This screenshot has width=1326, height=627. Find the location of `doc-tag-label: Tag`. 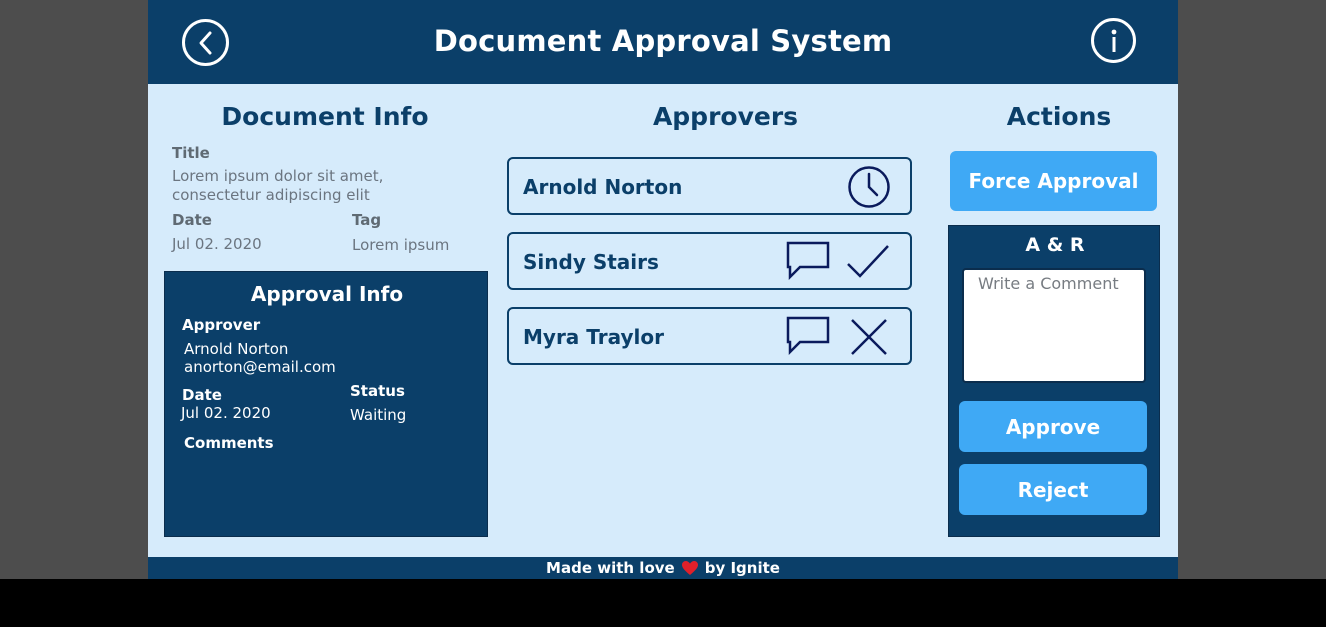

doc-tag-label: Tag is located at coordinates (367, 220).